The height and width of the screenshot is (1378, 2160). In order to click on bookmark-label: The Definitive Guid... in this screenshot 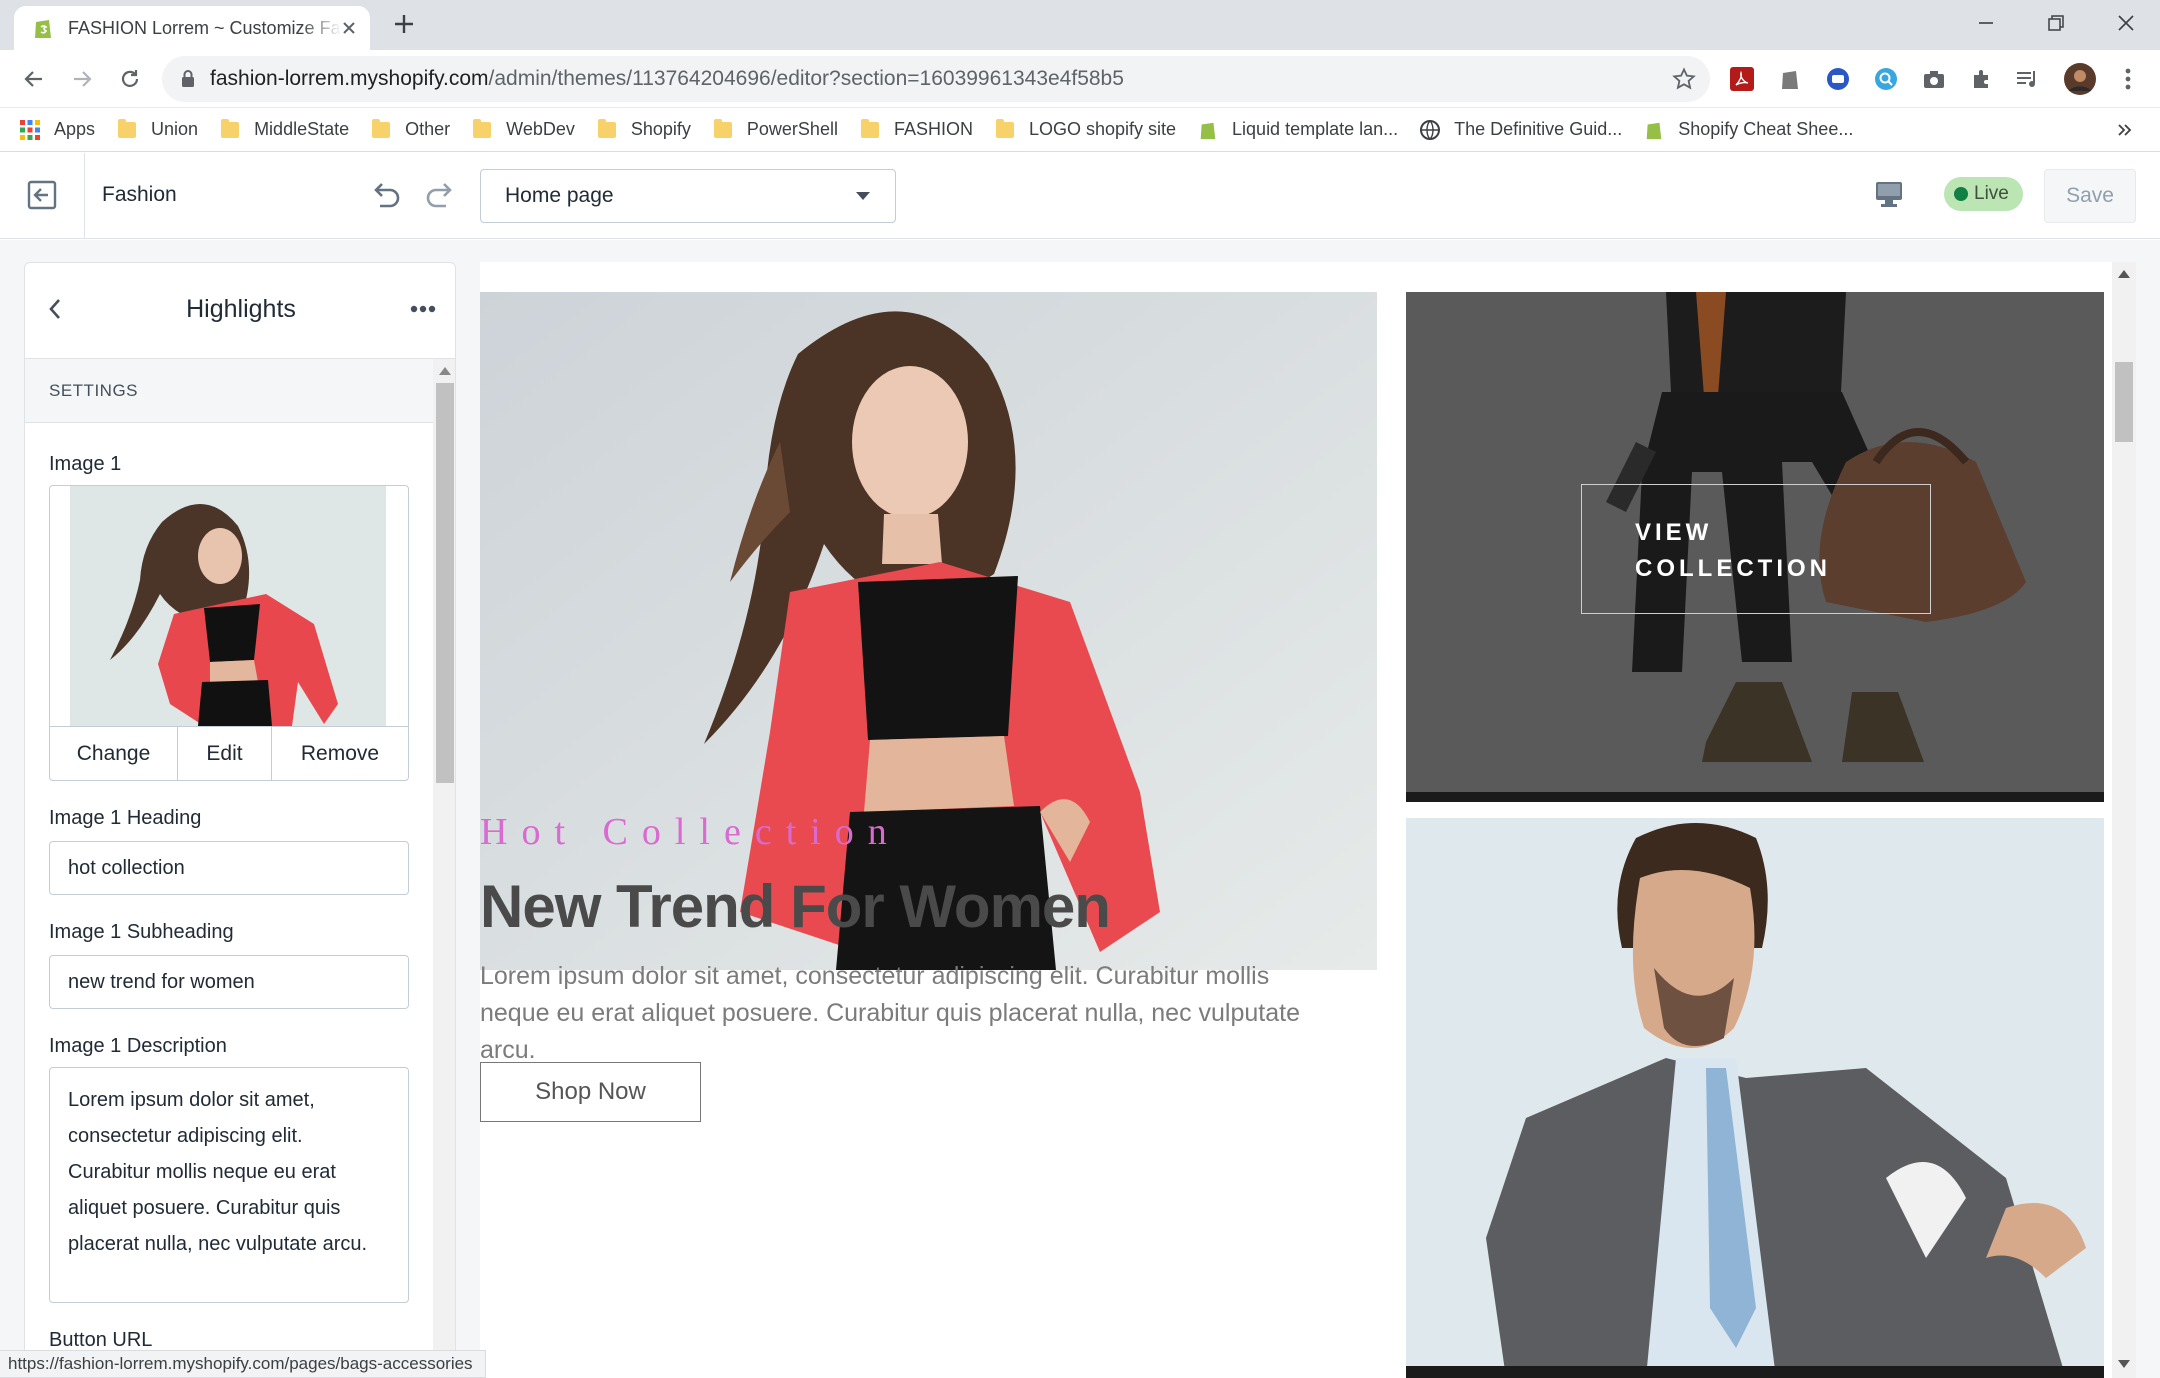, I will do `click(1538, 129)`.